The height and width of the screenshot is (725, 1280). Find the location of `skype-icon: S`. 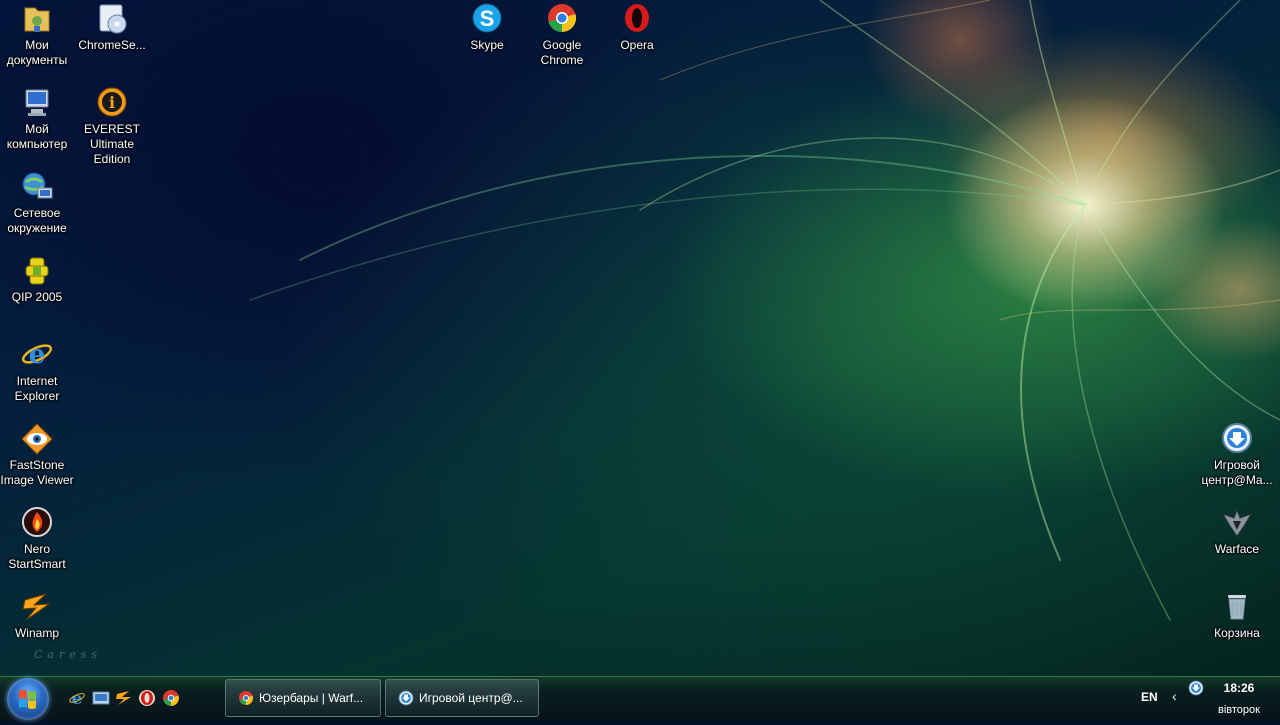

skype-icon: S is located at coordinates (487, 19).